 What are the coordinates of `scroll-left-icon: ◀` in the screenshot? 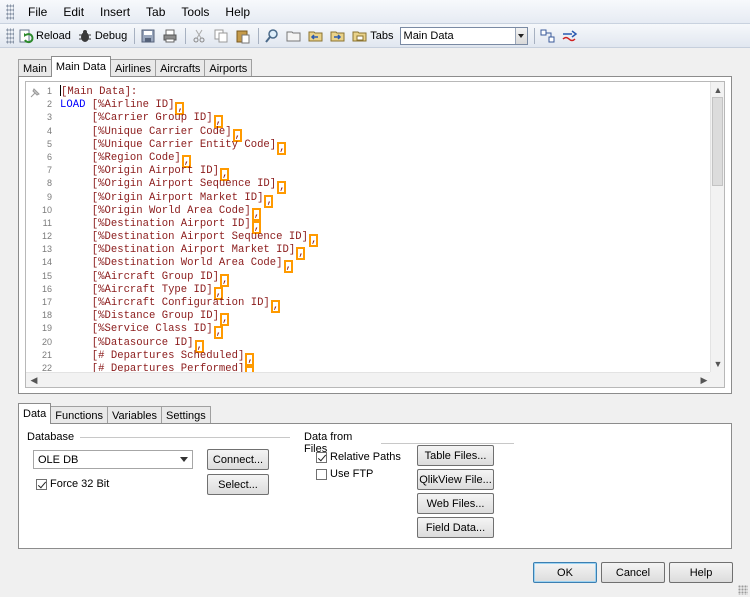 It's located at (34, 380).